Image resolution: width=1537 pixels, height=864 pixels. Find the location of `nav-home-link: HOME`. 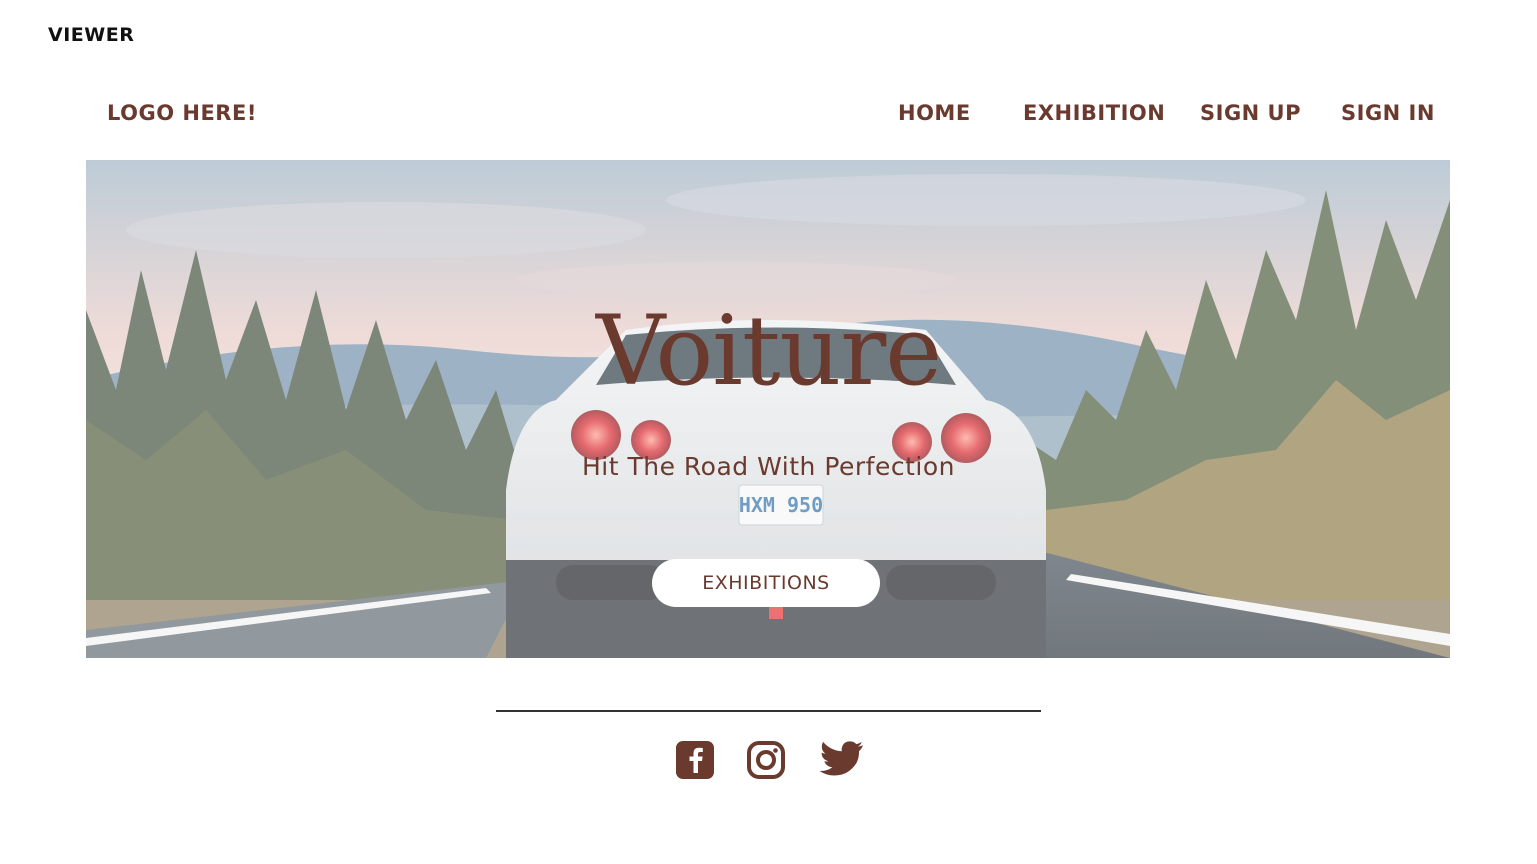

nav-home-link: HOME is located at coordinates (934, 113).